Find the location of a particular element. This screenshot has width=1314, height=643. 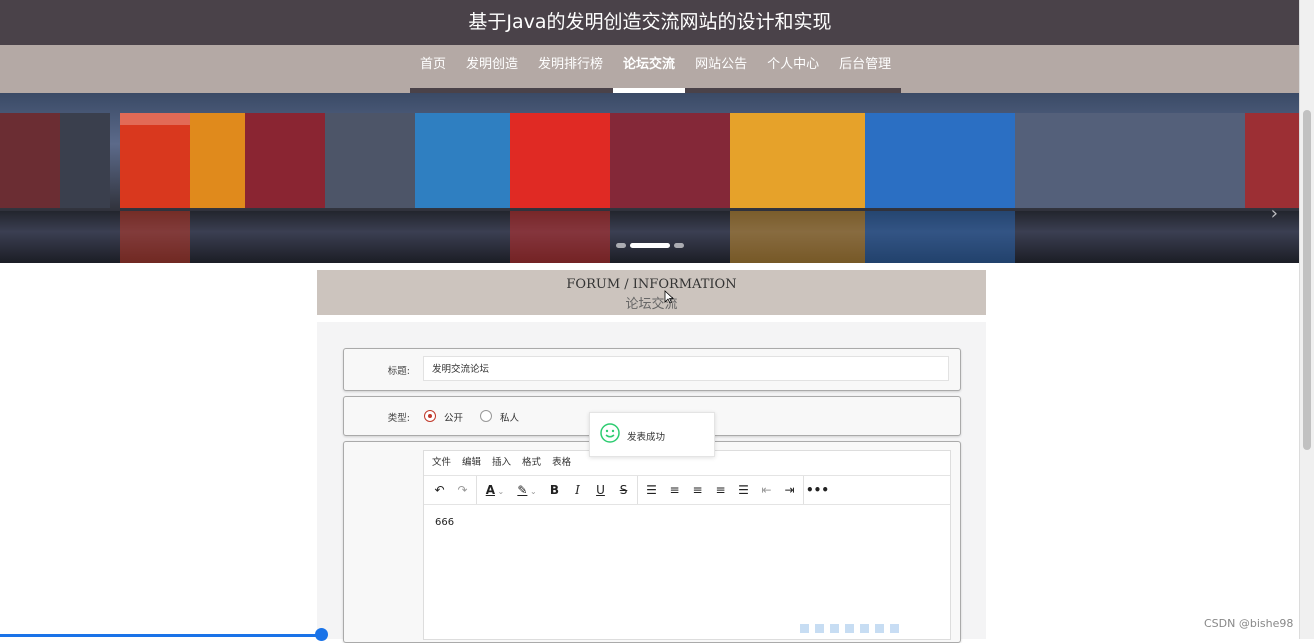

type-label: 类型: is located at coordinates (398, 418).